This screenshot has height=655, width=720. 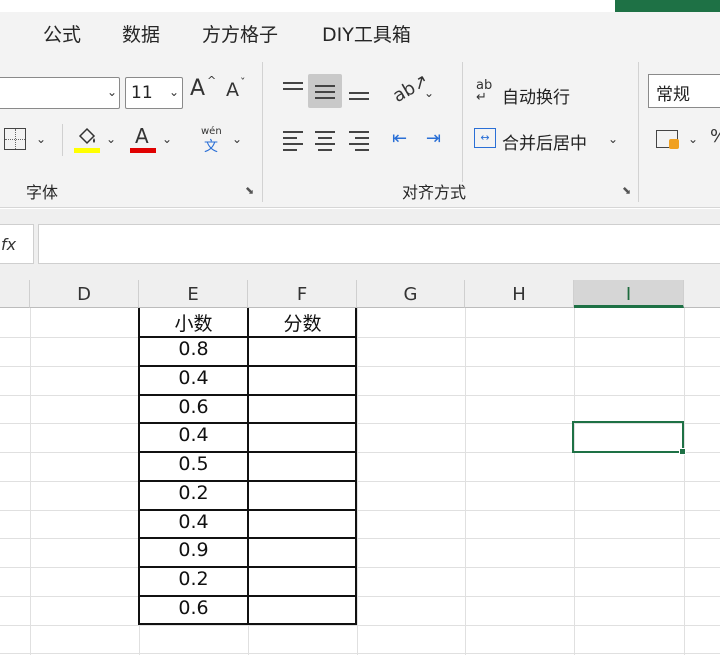 I want to click on font-name-select: ⌄, so click(x=60, y=93).